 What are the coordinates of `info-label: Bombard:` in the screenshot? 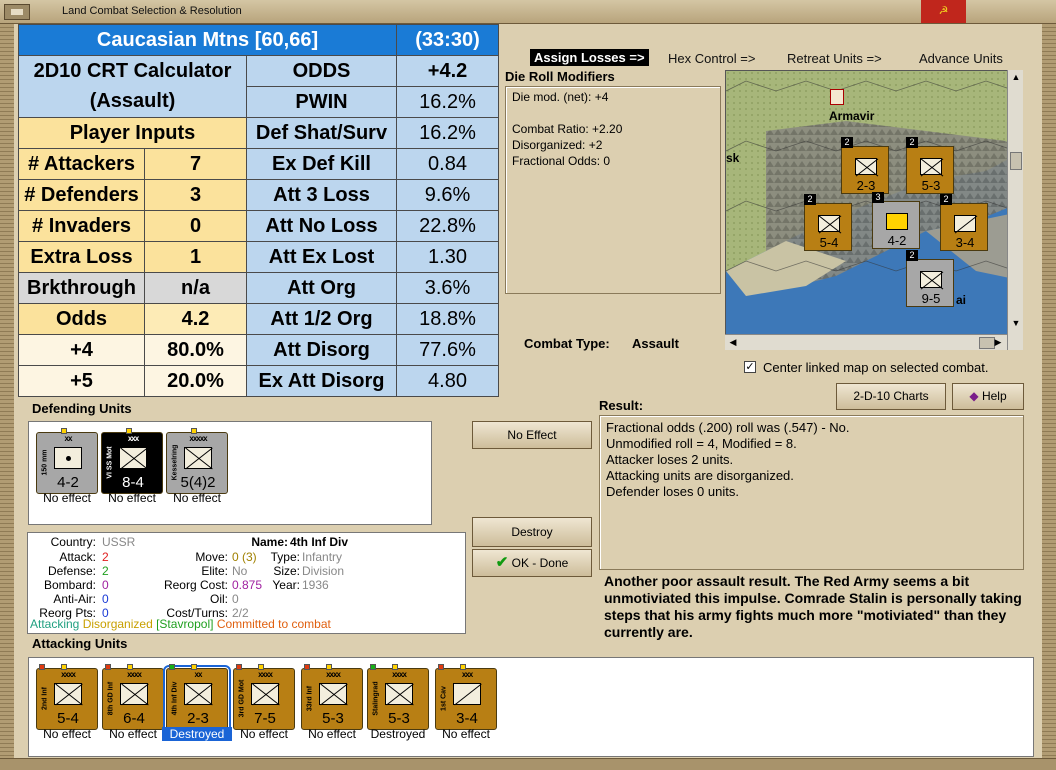 It's located at (69, 585).